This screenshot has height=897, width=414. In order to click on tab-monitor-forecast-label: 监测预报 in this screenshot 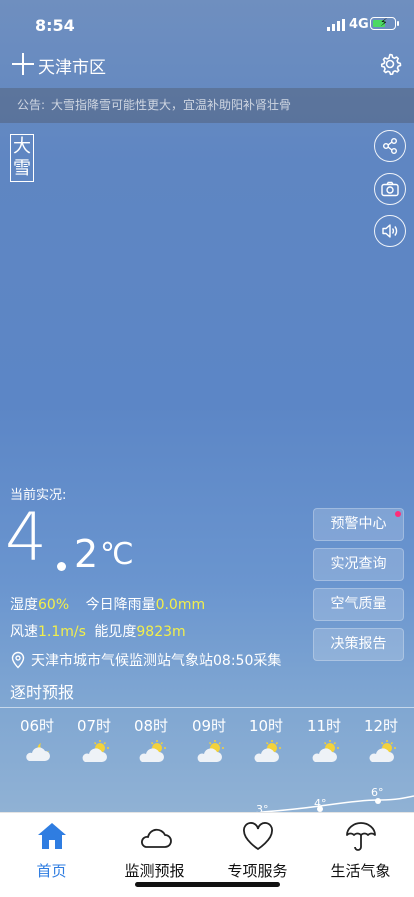, I will do `click(154, 871)`.